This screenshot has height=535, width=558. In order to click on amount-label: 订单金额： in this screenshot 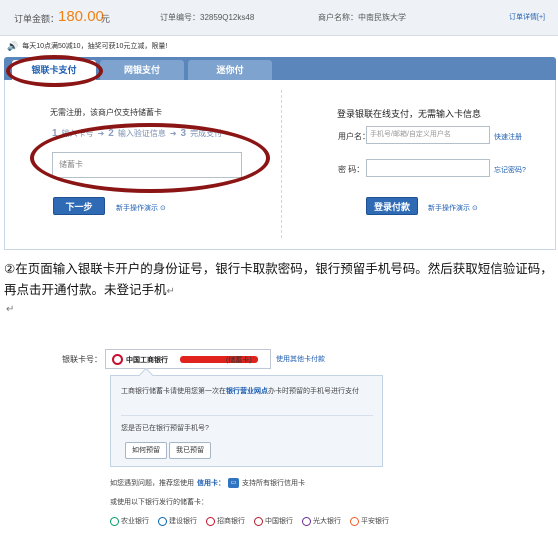, I will do `click(37, 19)`.